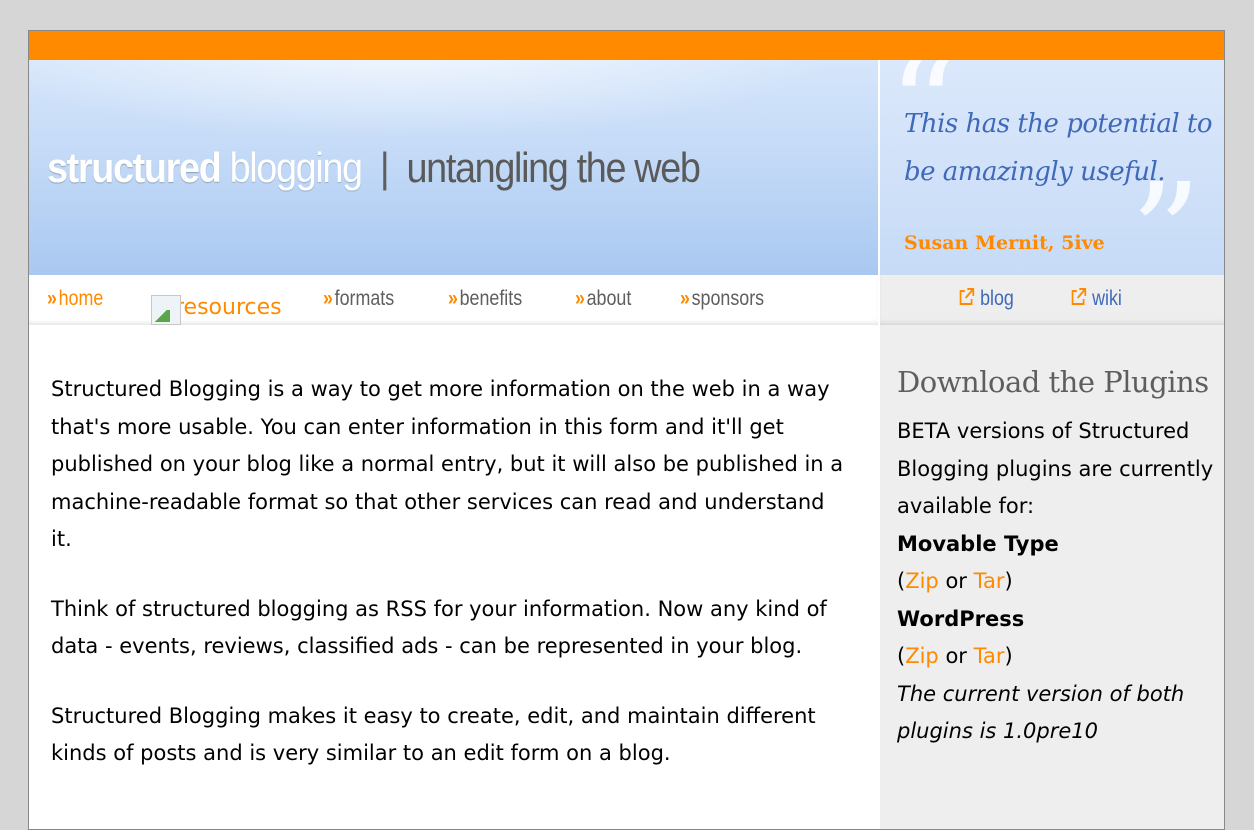 This screenshot has height=830, width=1254. What do you see at coordinates (228, 307) in the screenshot?
I see `nav-resources-label: resources` at bounding box center [228, 307].